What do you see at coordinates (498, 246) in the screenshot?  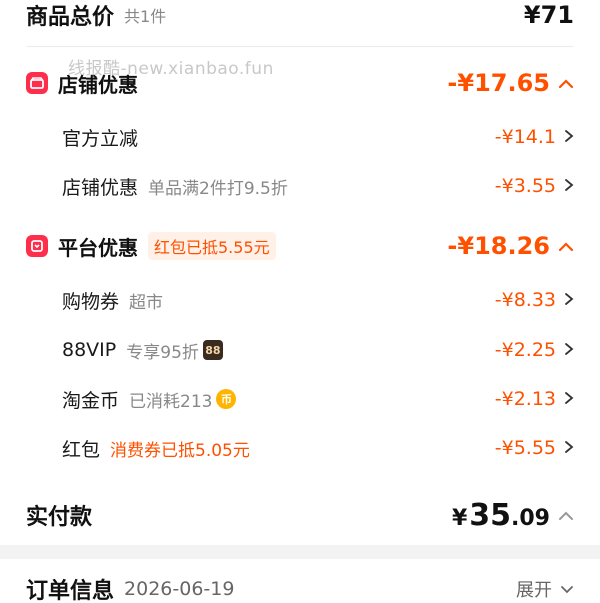 I see `platform-discount-amount: -¥18.26` at bounding box center [498, 246].